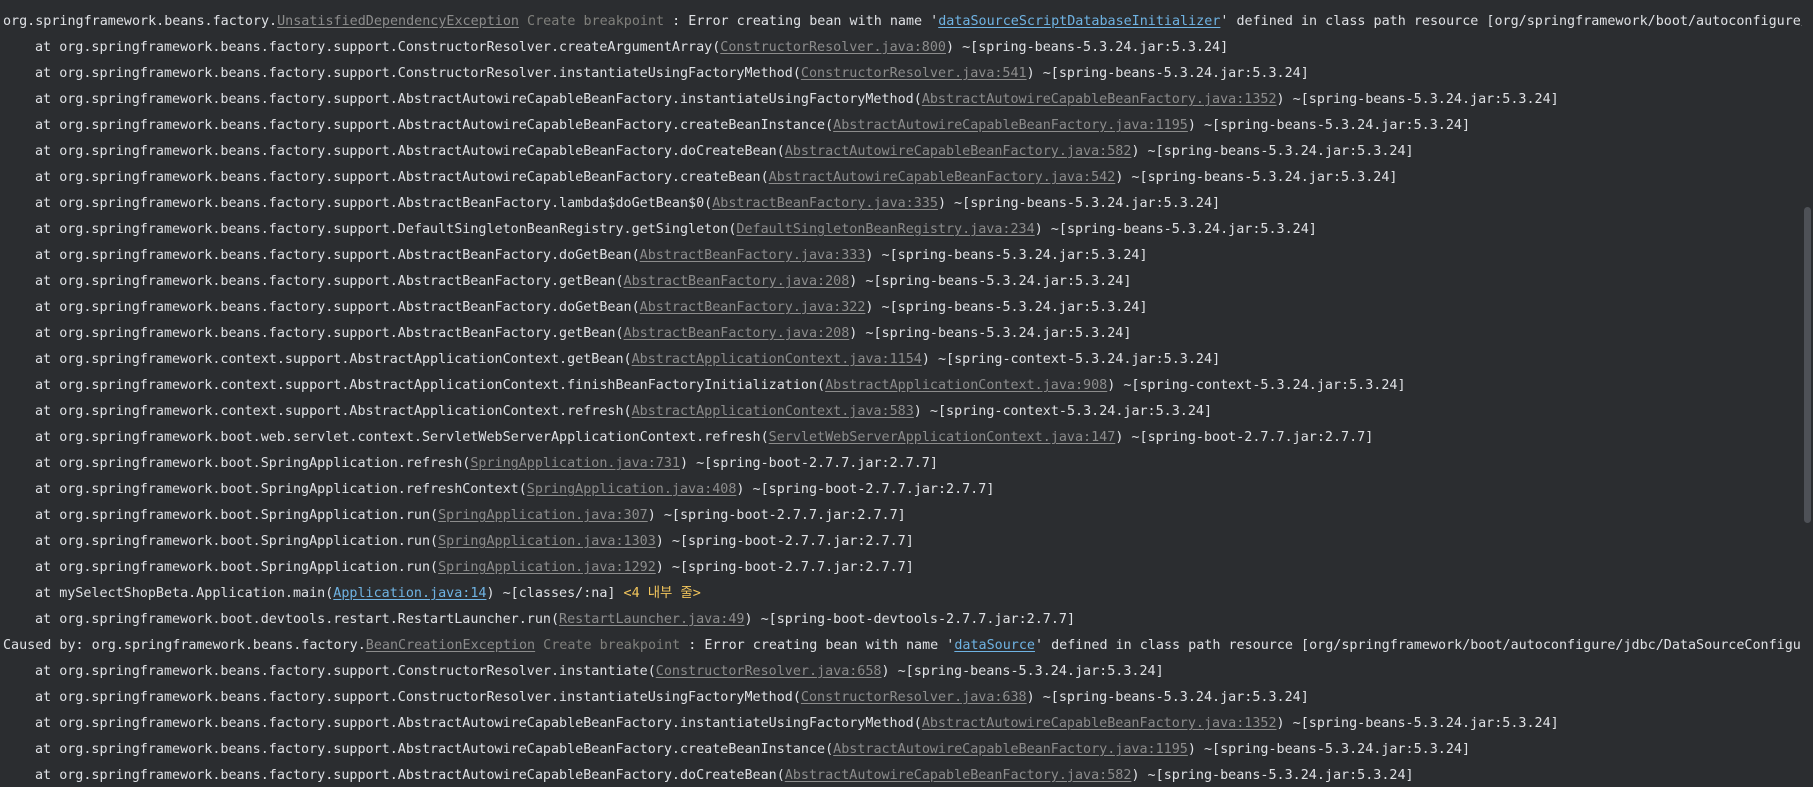 The image size is (1813, 787). I want to click on source-link: AbstractBeanFactory.java:333, so click(753, 255).